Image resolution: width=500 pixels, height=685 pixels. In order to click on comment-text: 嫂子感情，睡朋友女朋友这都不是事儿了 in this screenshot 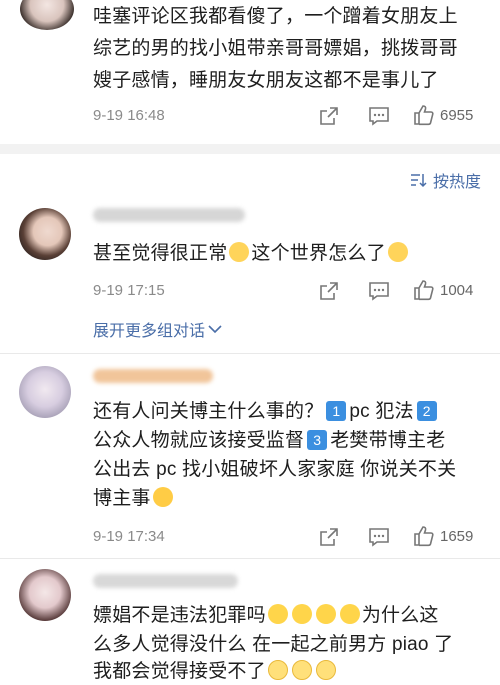, I will do `click(266, 80)`.